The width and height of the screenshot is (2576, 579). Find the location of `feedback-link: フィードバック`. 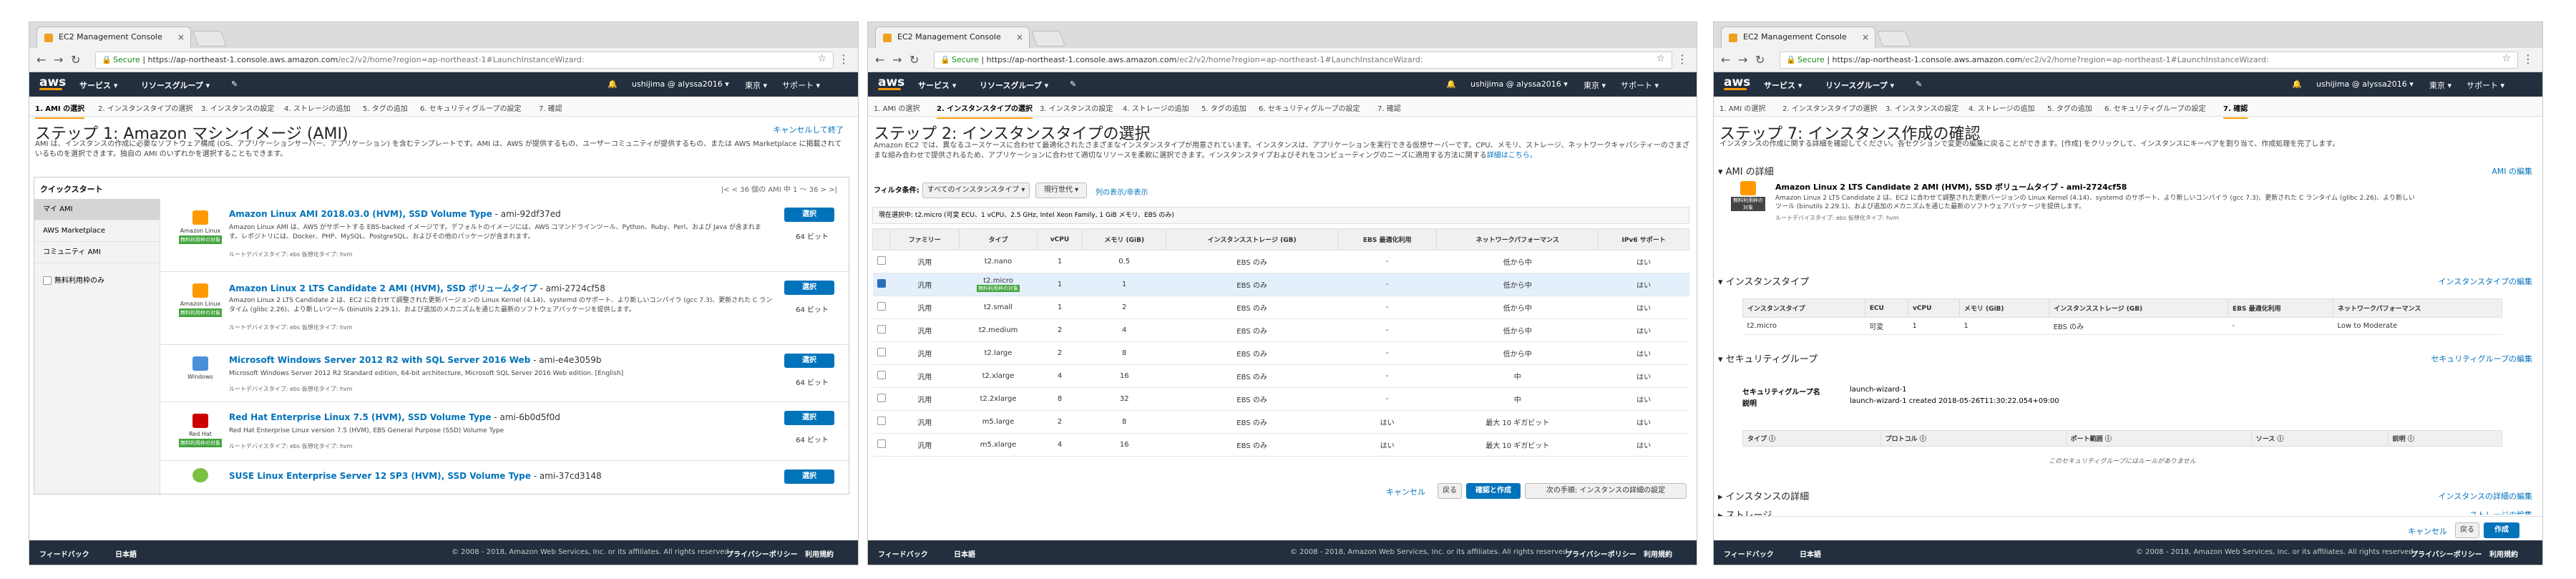

feedback-link: フィードバック is located at coordinates (903, 553).